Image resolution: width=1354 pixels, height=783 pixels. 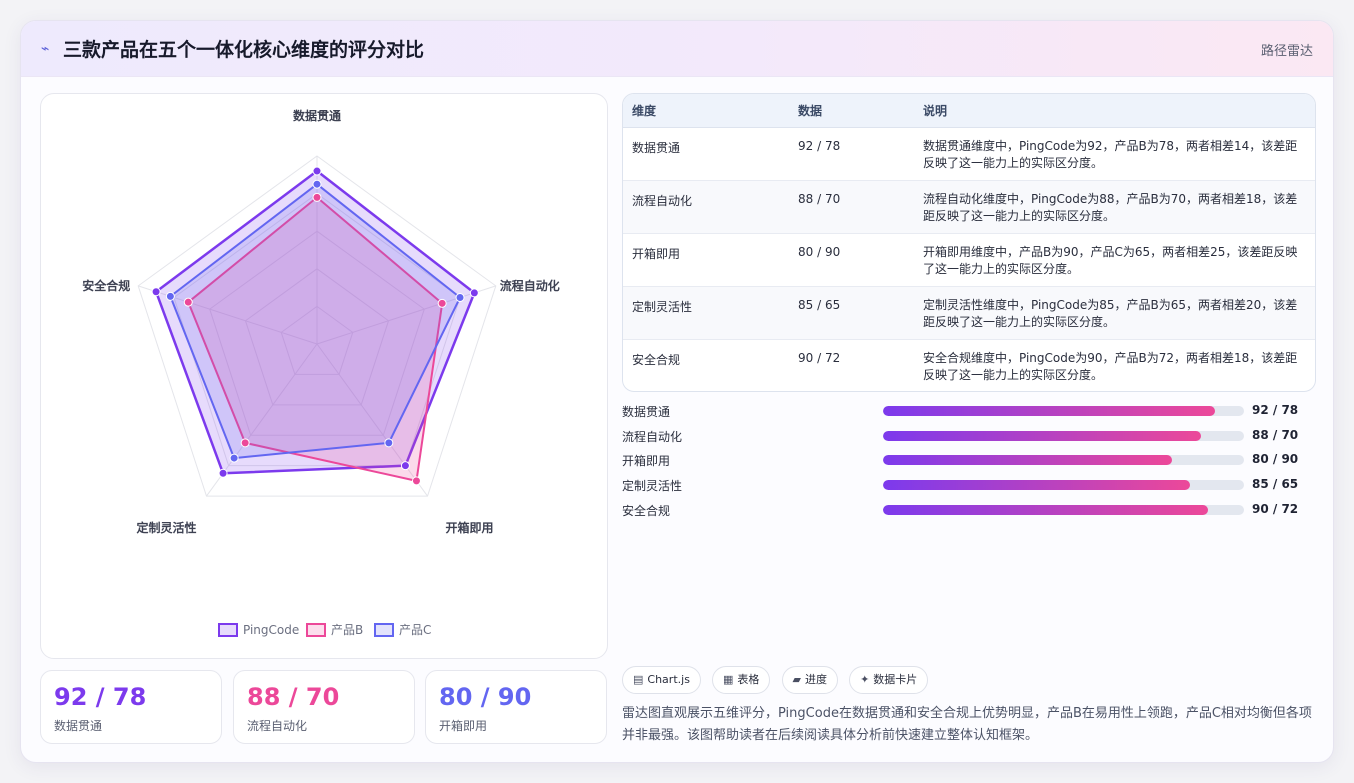 I want to click on progress-label: 开箱即用, so click(x=646, y=461).